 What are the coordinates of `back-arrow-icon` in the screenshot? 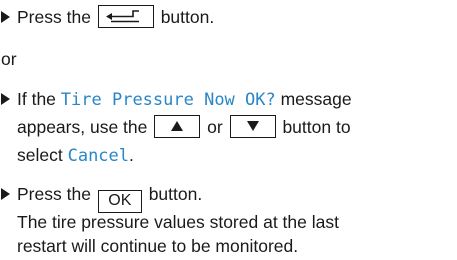 It's located at (122, 16).